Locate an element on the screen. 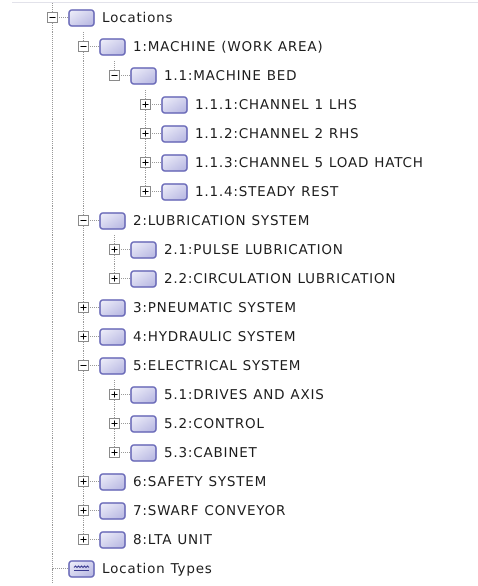 The height and width of the screenshot is (586, 478). tree-item-label: 6:SAFETY SYSTEM is located at coordinates (200, 482).